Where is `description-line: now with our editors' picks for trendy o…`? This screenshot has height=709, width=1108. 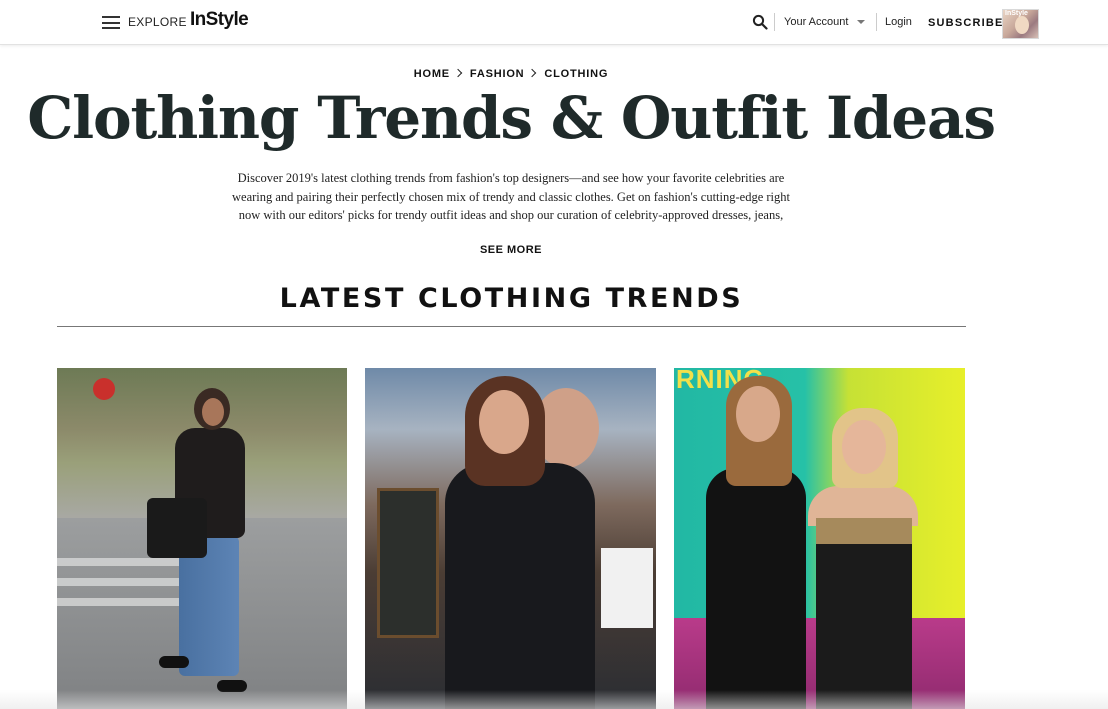 description-line: now with our editors' picks for trendy o… is located at coordinates (511, 215).